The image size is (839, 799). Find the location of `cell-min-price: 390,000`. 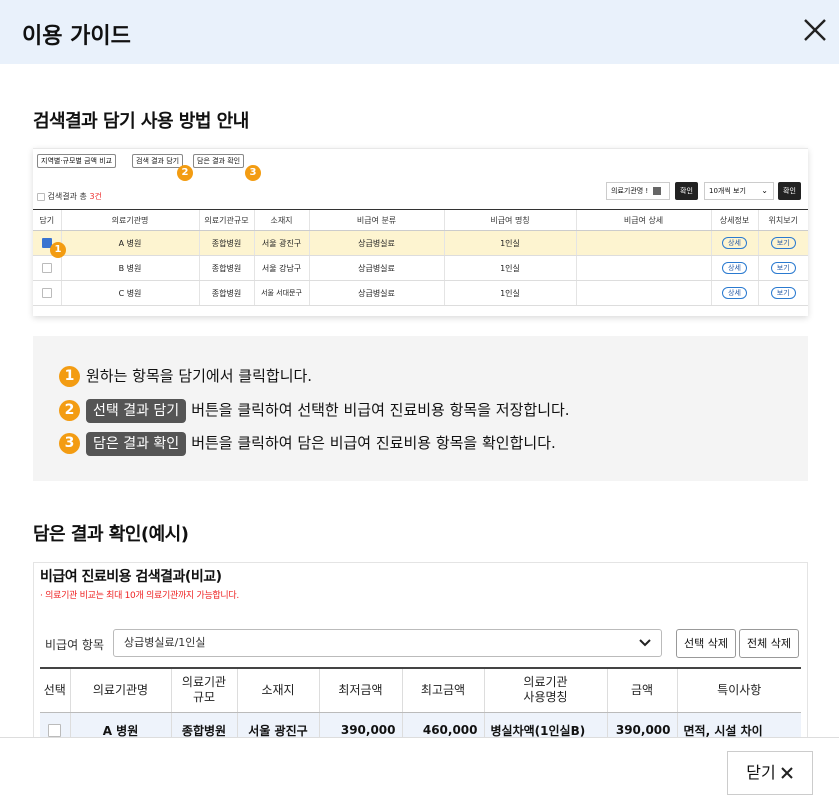

cell-min-price: 390,000 is located at coordinates (360, 724).